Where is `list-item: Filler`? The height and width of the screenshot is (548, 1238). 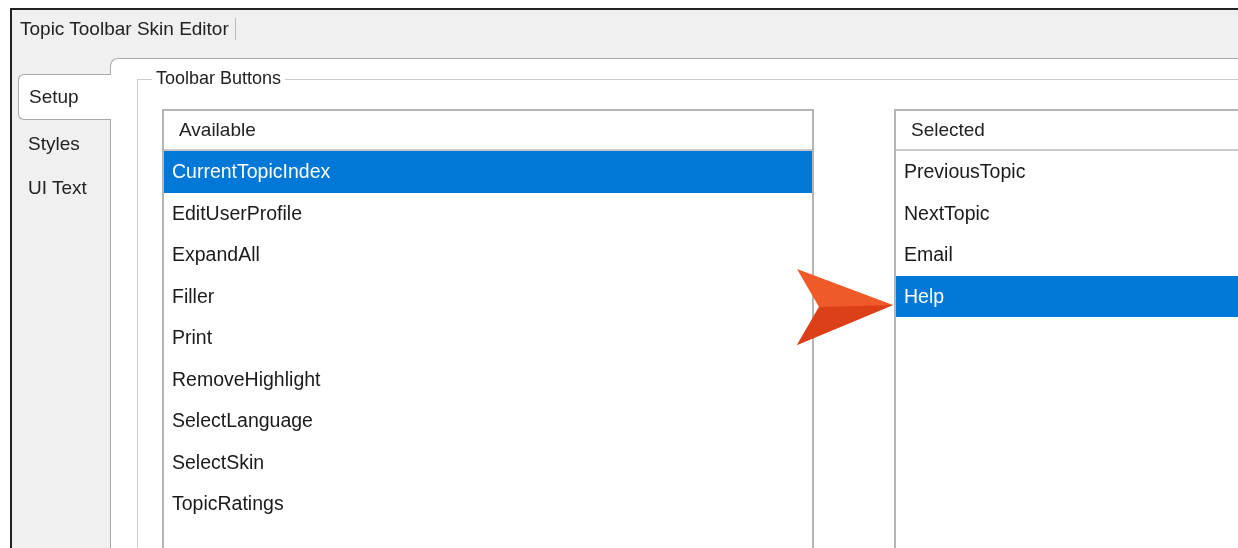 list-item: Filler is located at coordinates (488, 296).